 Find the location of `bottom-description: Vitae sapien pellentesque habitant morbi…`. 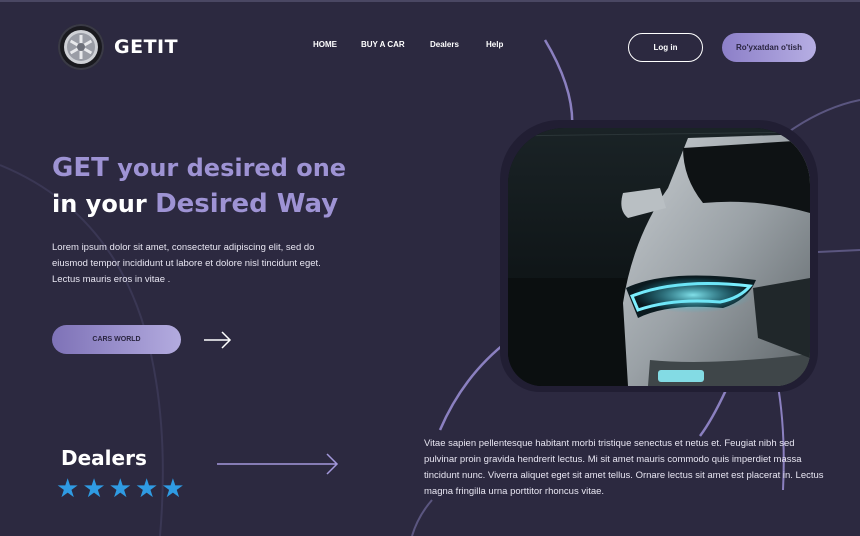

bottom-description: Vitae sapien pellentesque habitant morbi… is located at coordinates (624, 467).